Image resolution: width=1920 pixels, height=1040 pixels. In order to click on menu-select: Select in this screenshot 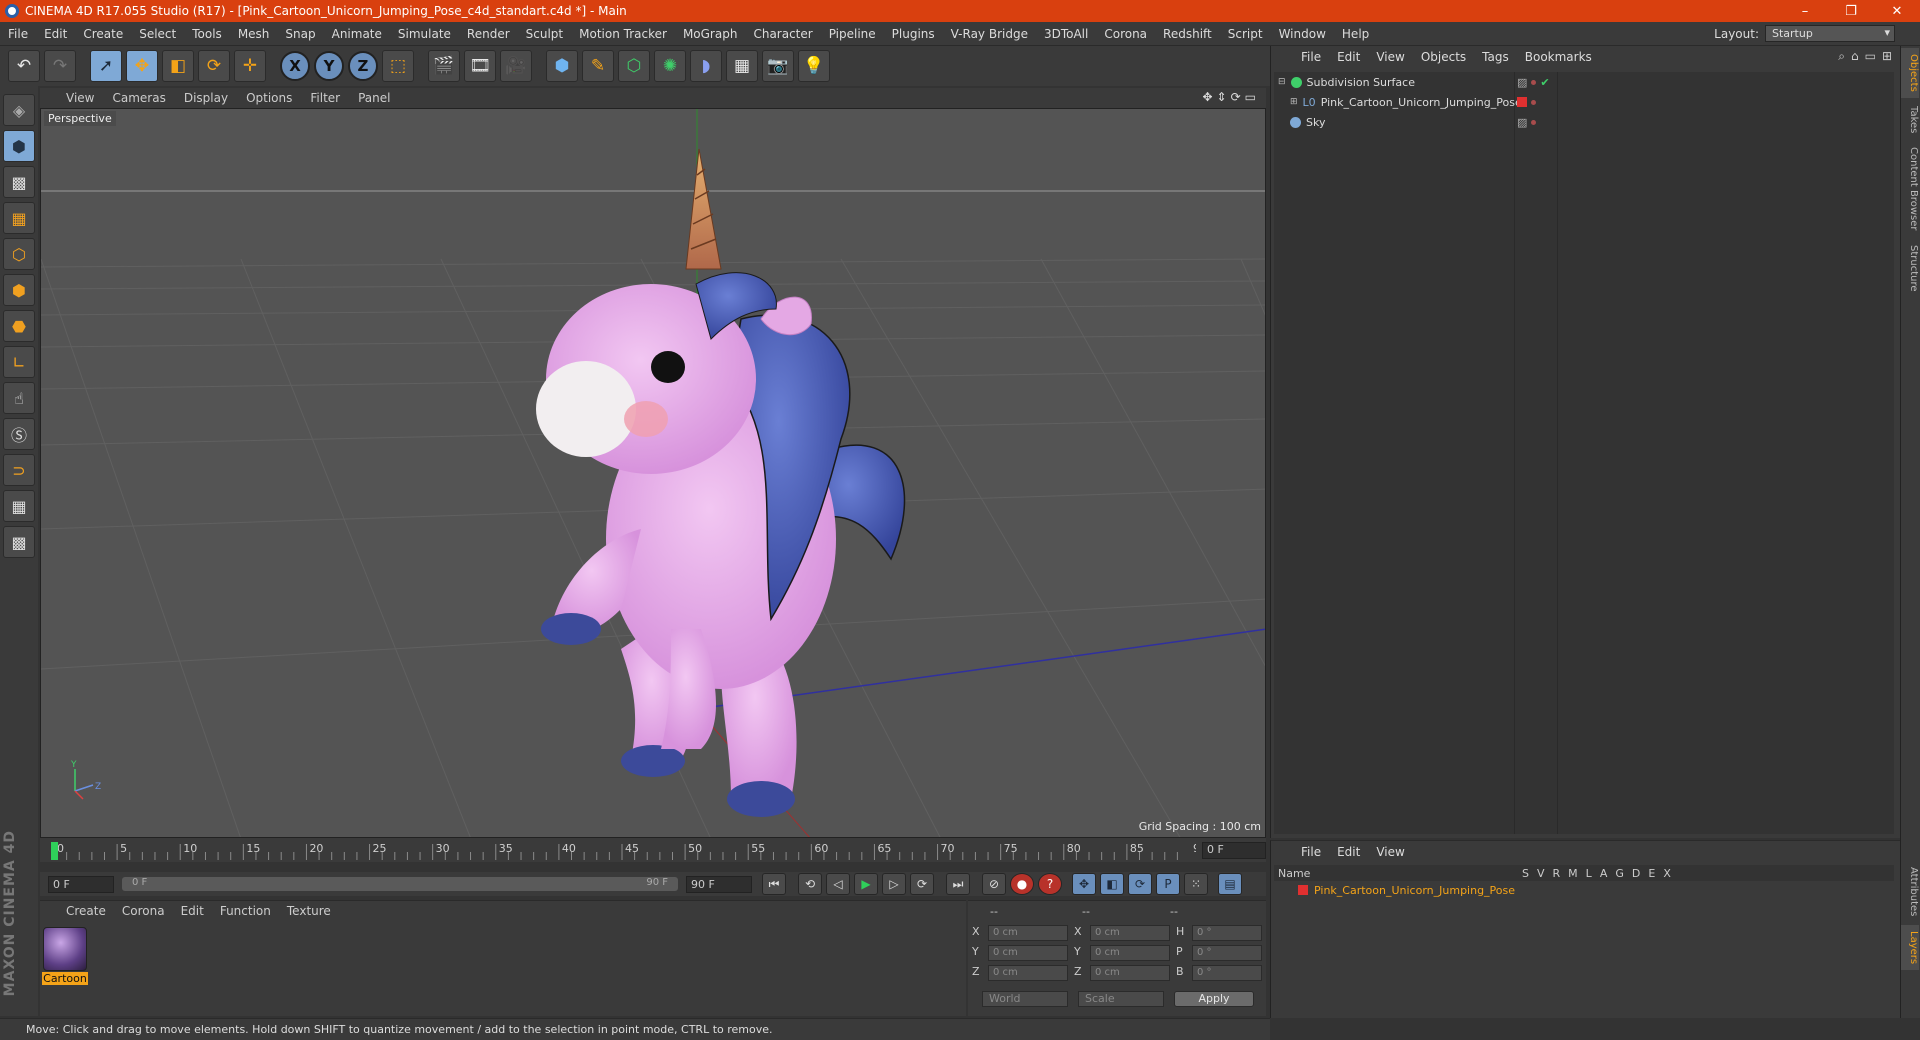, I will do `click(157, 34)`.